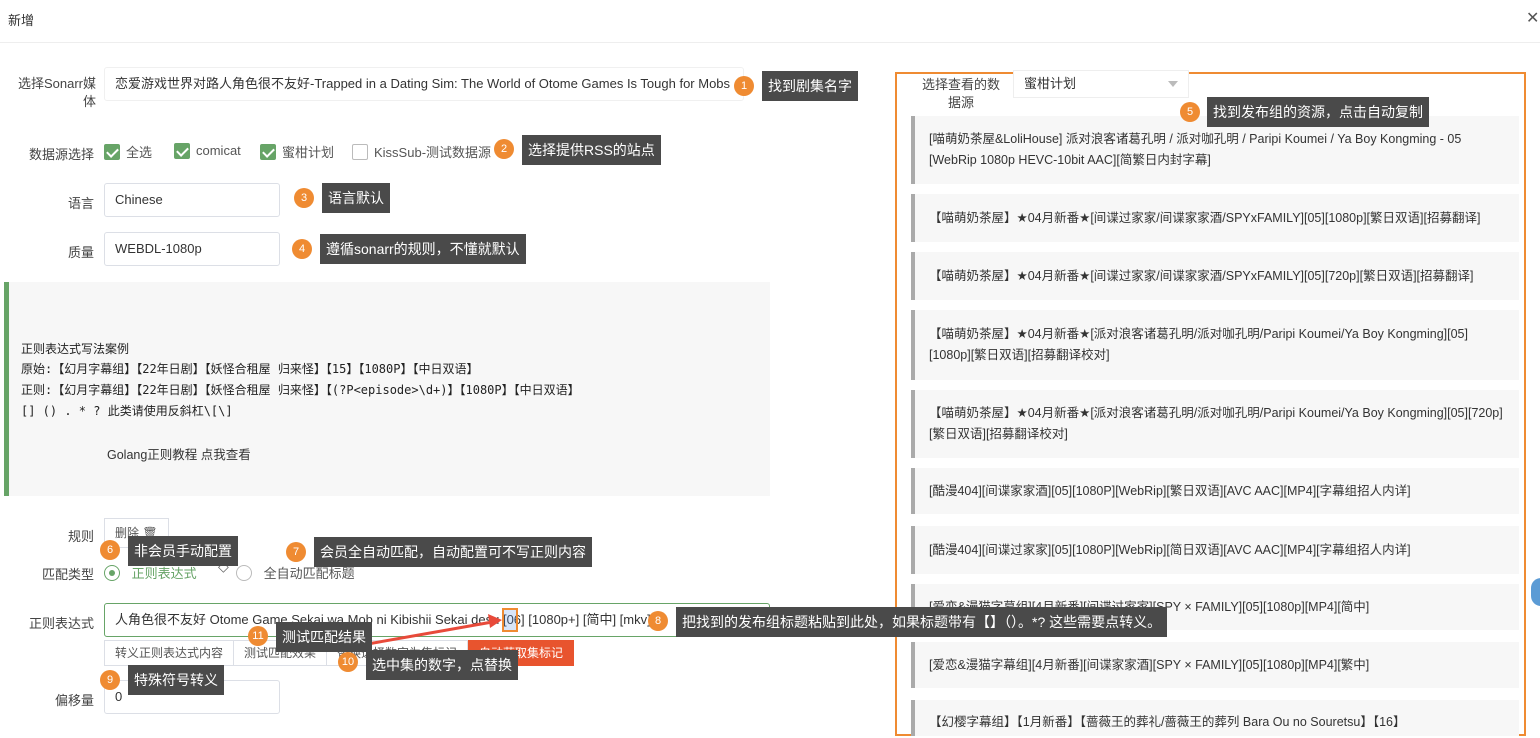  What do you see at coordinates (744, 86) in the screenshot?
I see `annotation-badge: 1` at bounding box center [744, 86].